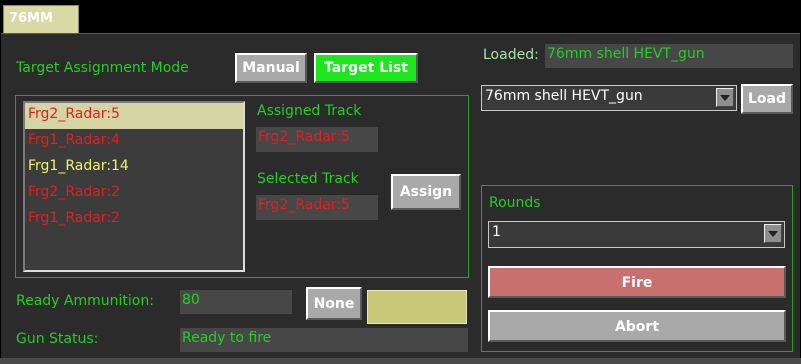 The height and width of the screenshot is (364, 801). I want to click on tab-bar: 76MM, so click(400, 17).